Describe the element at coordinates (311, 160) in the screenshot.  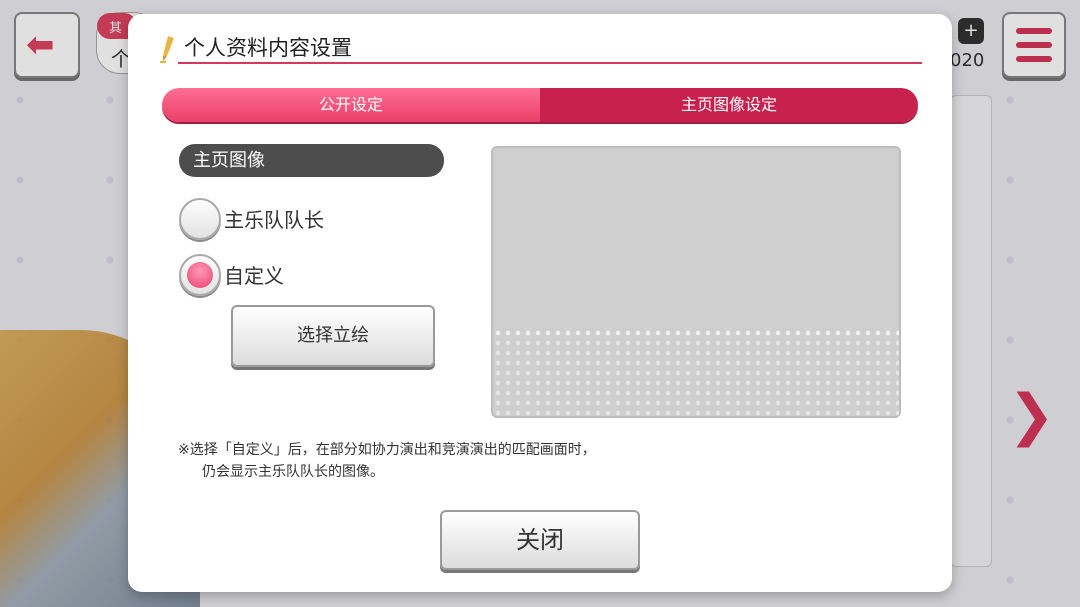
I see `section-header: 主页图像` at that location.